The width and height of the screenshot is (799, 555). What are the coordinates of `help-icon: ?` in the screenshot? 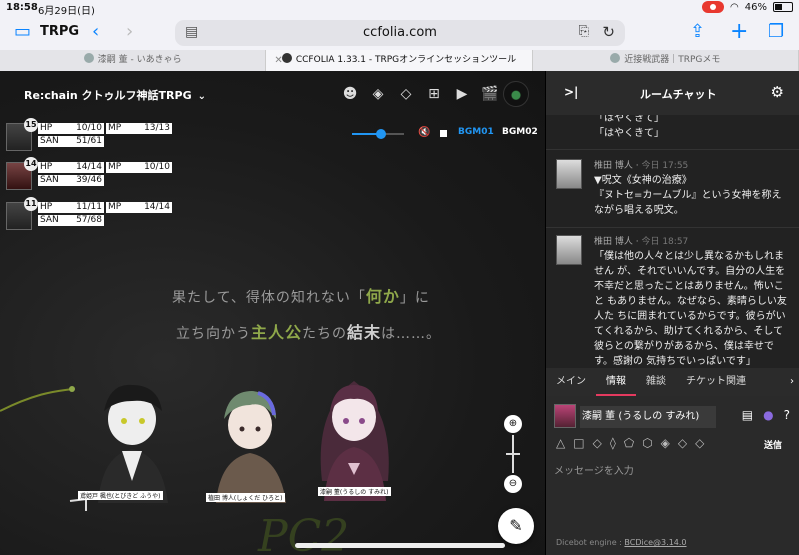 It's located at (787, 415).